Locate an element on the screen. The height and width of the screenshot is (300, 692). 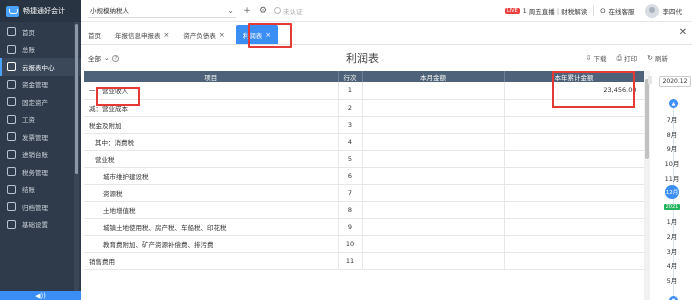
sidebar-scrollbar is located at coordinates (76, 157).